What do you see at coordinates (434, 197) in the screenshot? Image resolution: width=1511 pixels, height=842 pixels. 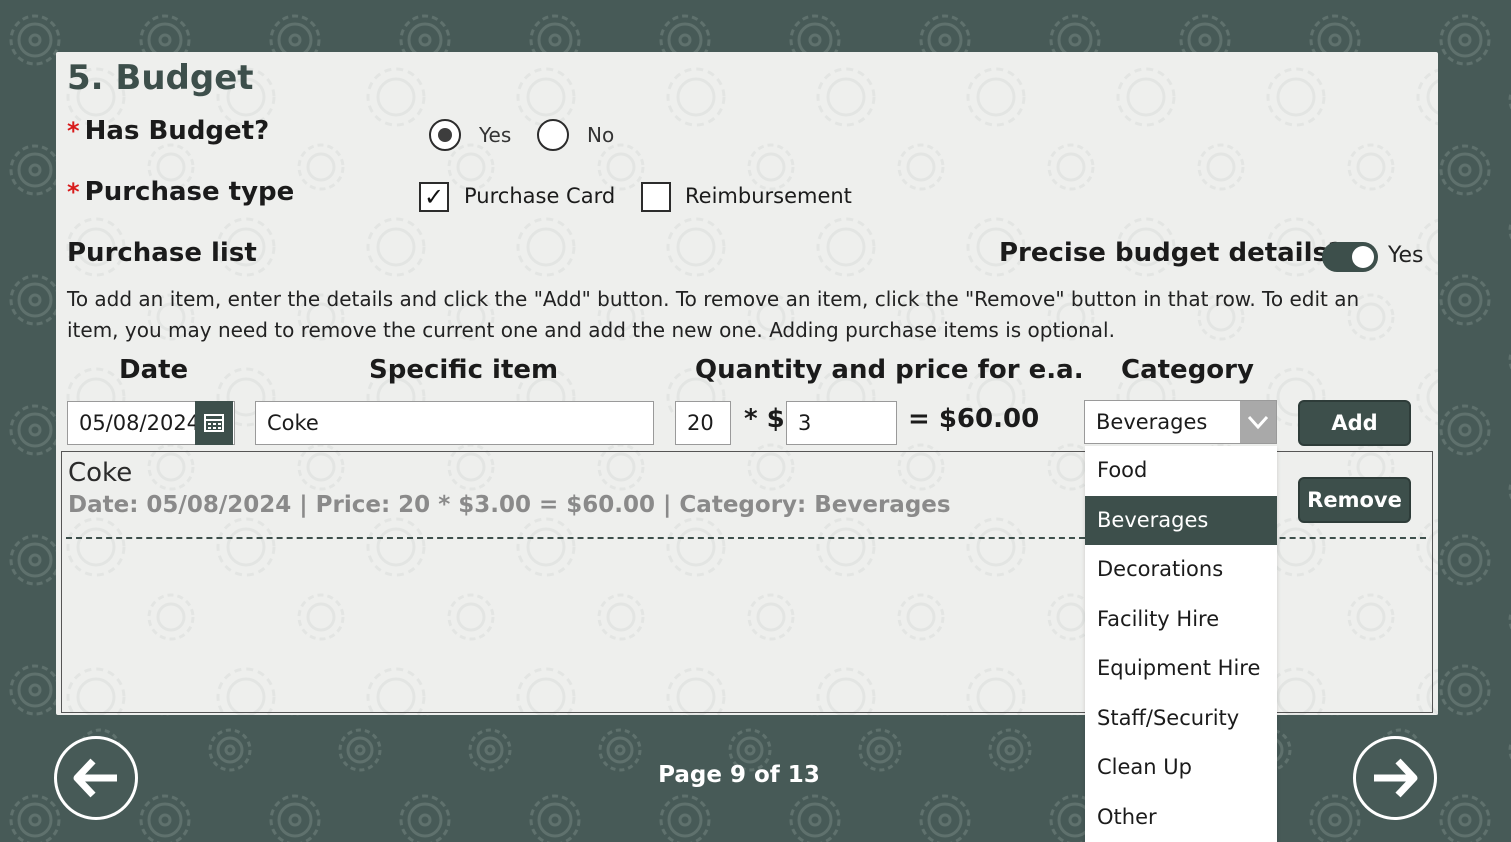 I see `purchase-card-checkbox: ✓` at bounding box center [434, 197].